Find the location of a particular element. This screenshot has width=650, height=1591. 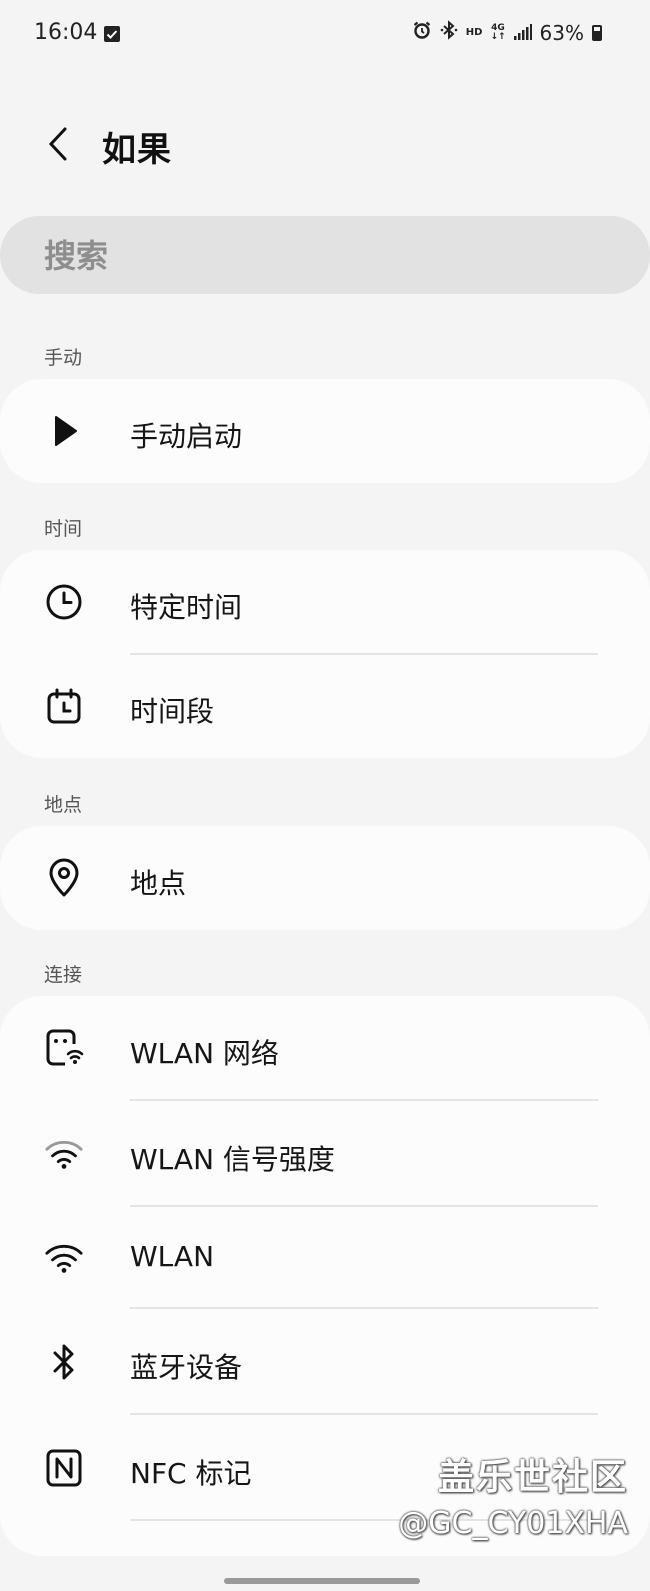

section-label-time: 时间 is located at coordinates (63, 529).